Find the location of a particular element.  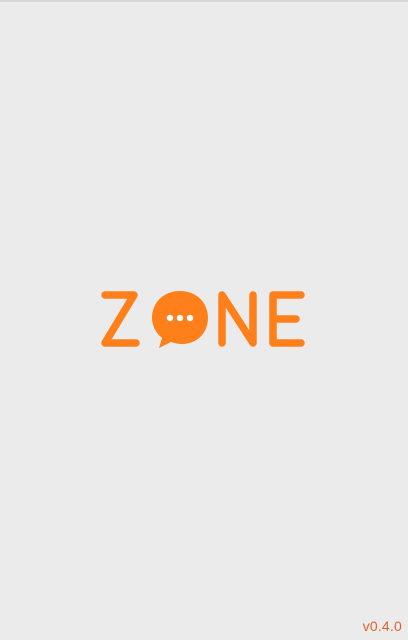

zone-logo is located at coordinates (204, 319).